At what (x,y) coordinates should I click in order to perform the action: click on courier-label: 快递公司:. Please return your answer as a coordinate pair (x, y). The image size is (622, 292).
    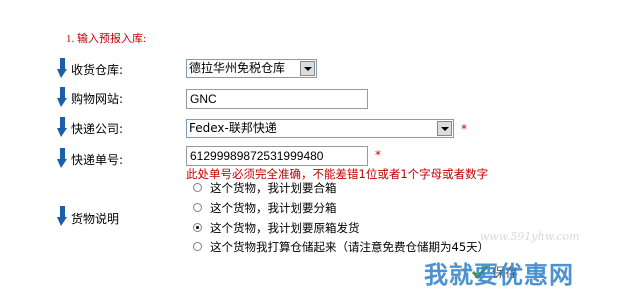
    Looking at the image, I should click on (97, 129).